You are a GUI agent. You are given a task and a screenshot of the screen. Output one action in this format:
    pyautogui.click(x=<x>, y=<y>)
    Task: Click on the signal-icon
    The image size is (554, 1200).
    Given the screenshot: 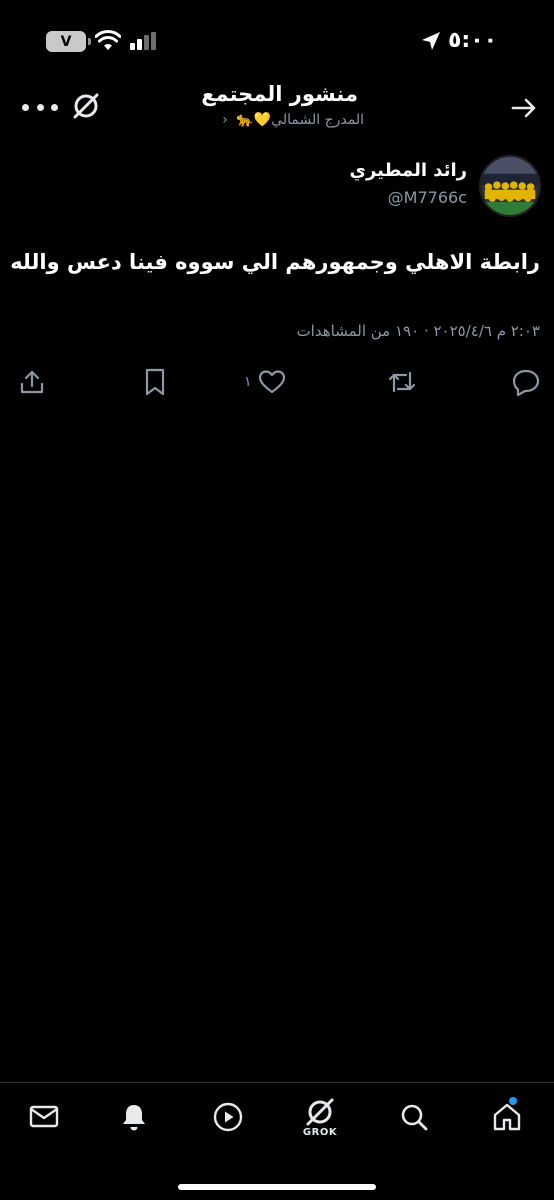 What is the action you would take?
    pyautogui.click(x=143, y=41)
    